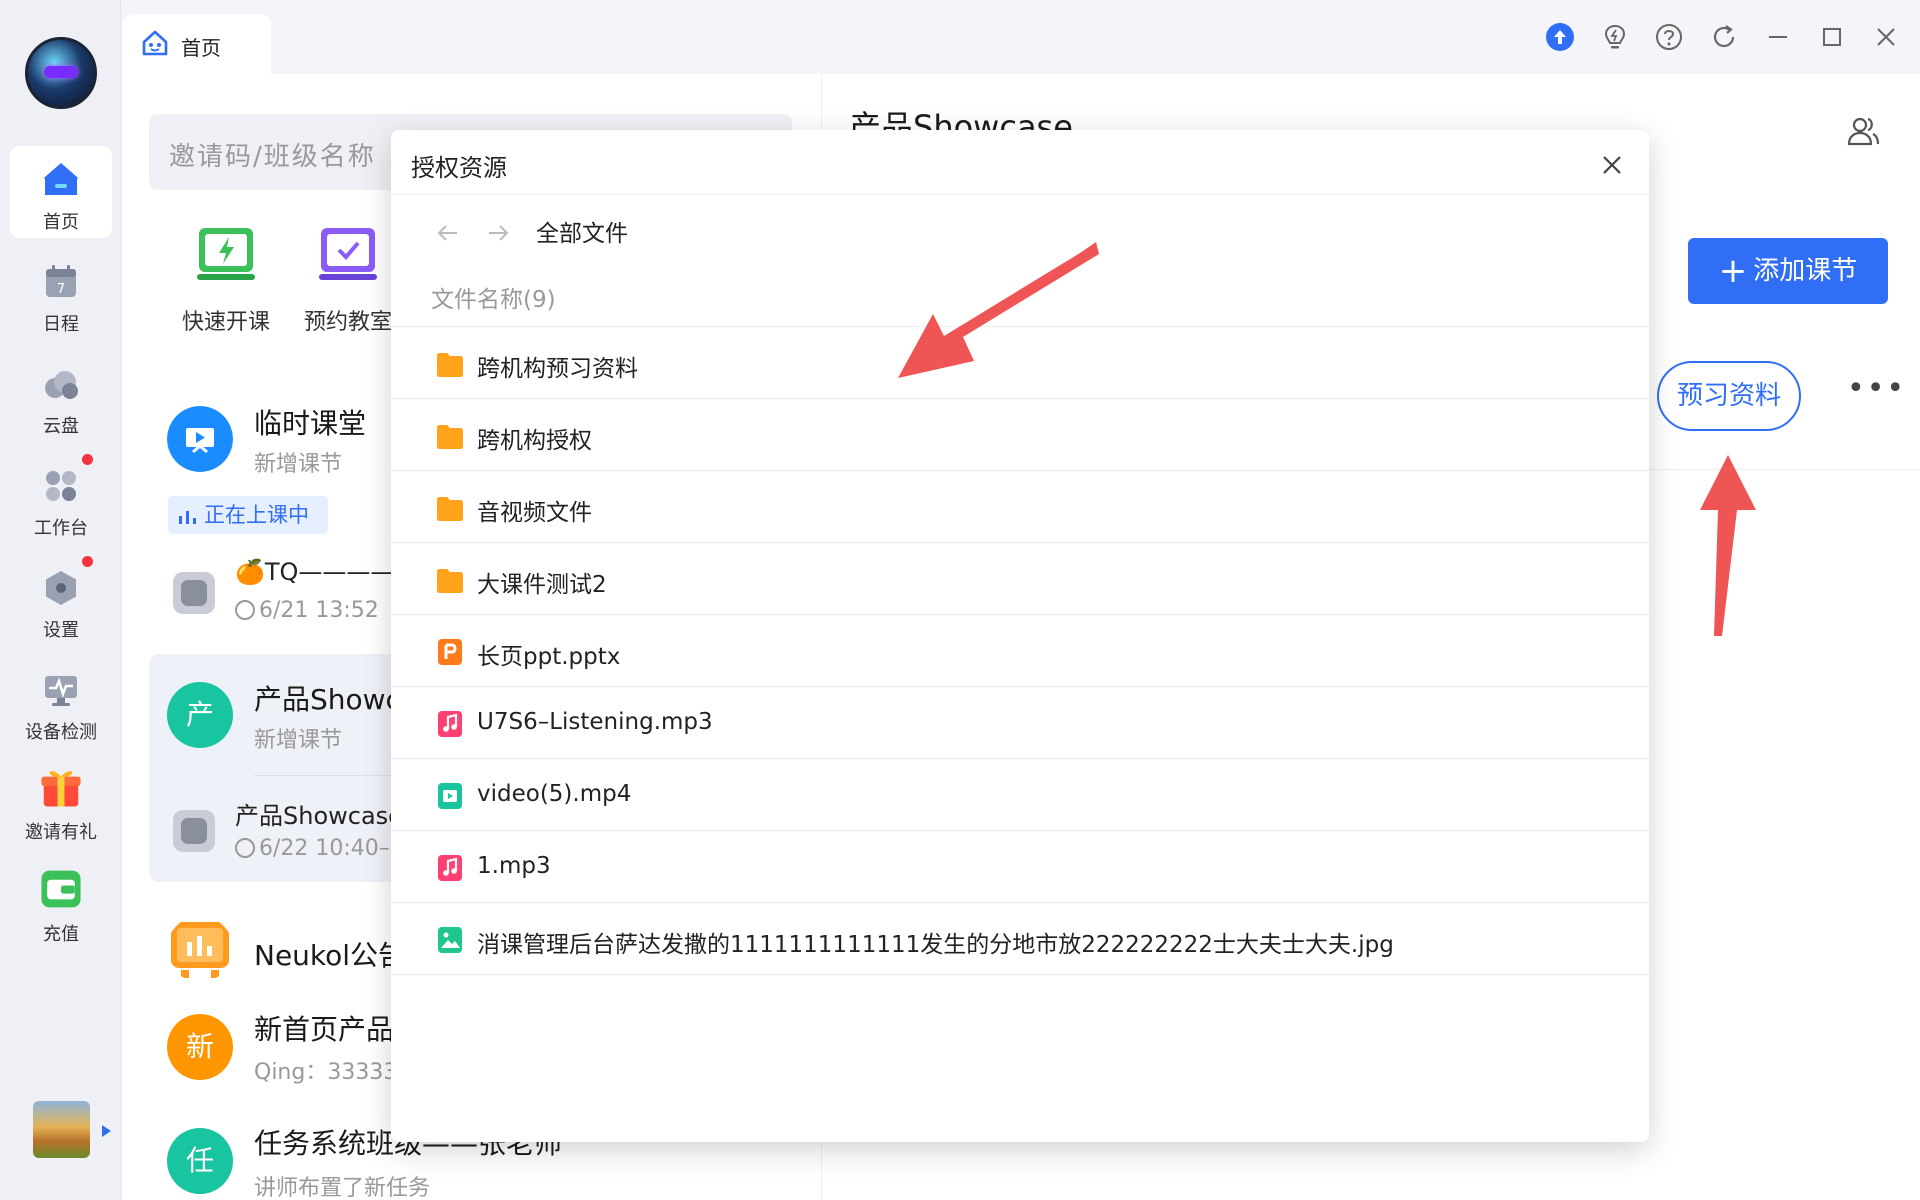 This screenshot has width=1920, height=1200. I want to click on close-window-icon, so click(1886, 37).